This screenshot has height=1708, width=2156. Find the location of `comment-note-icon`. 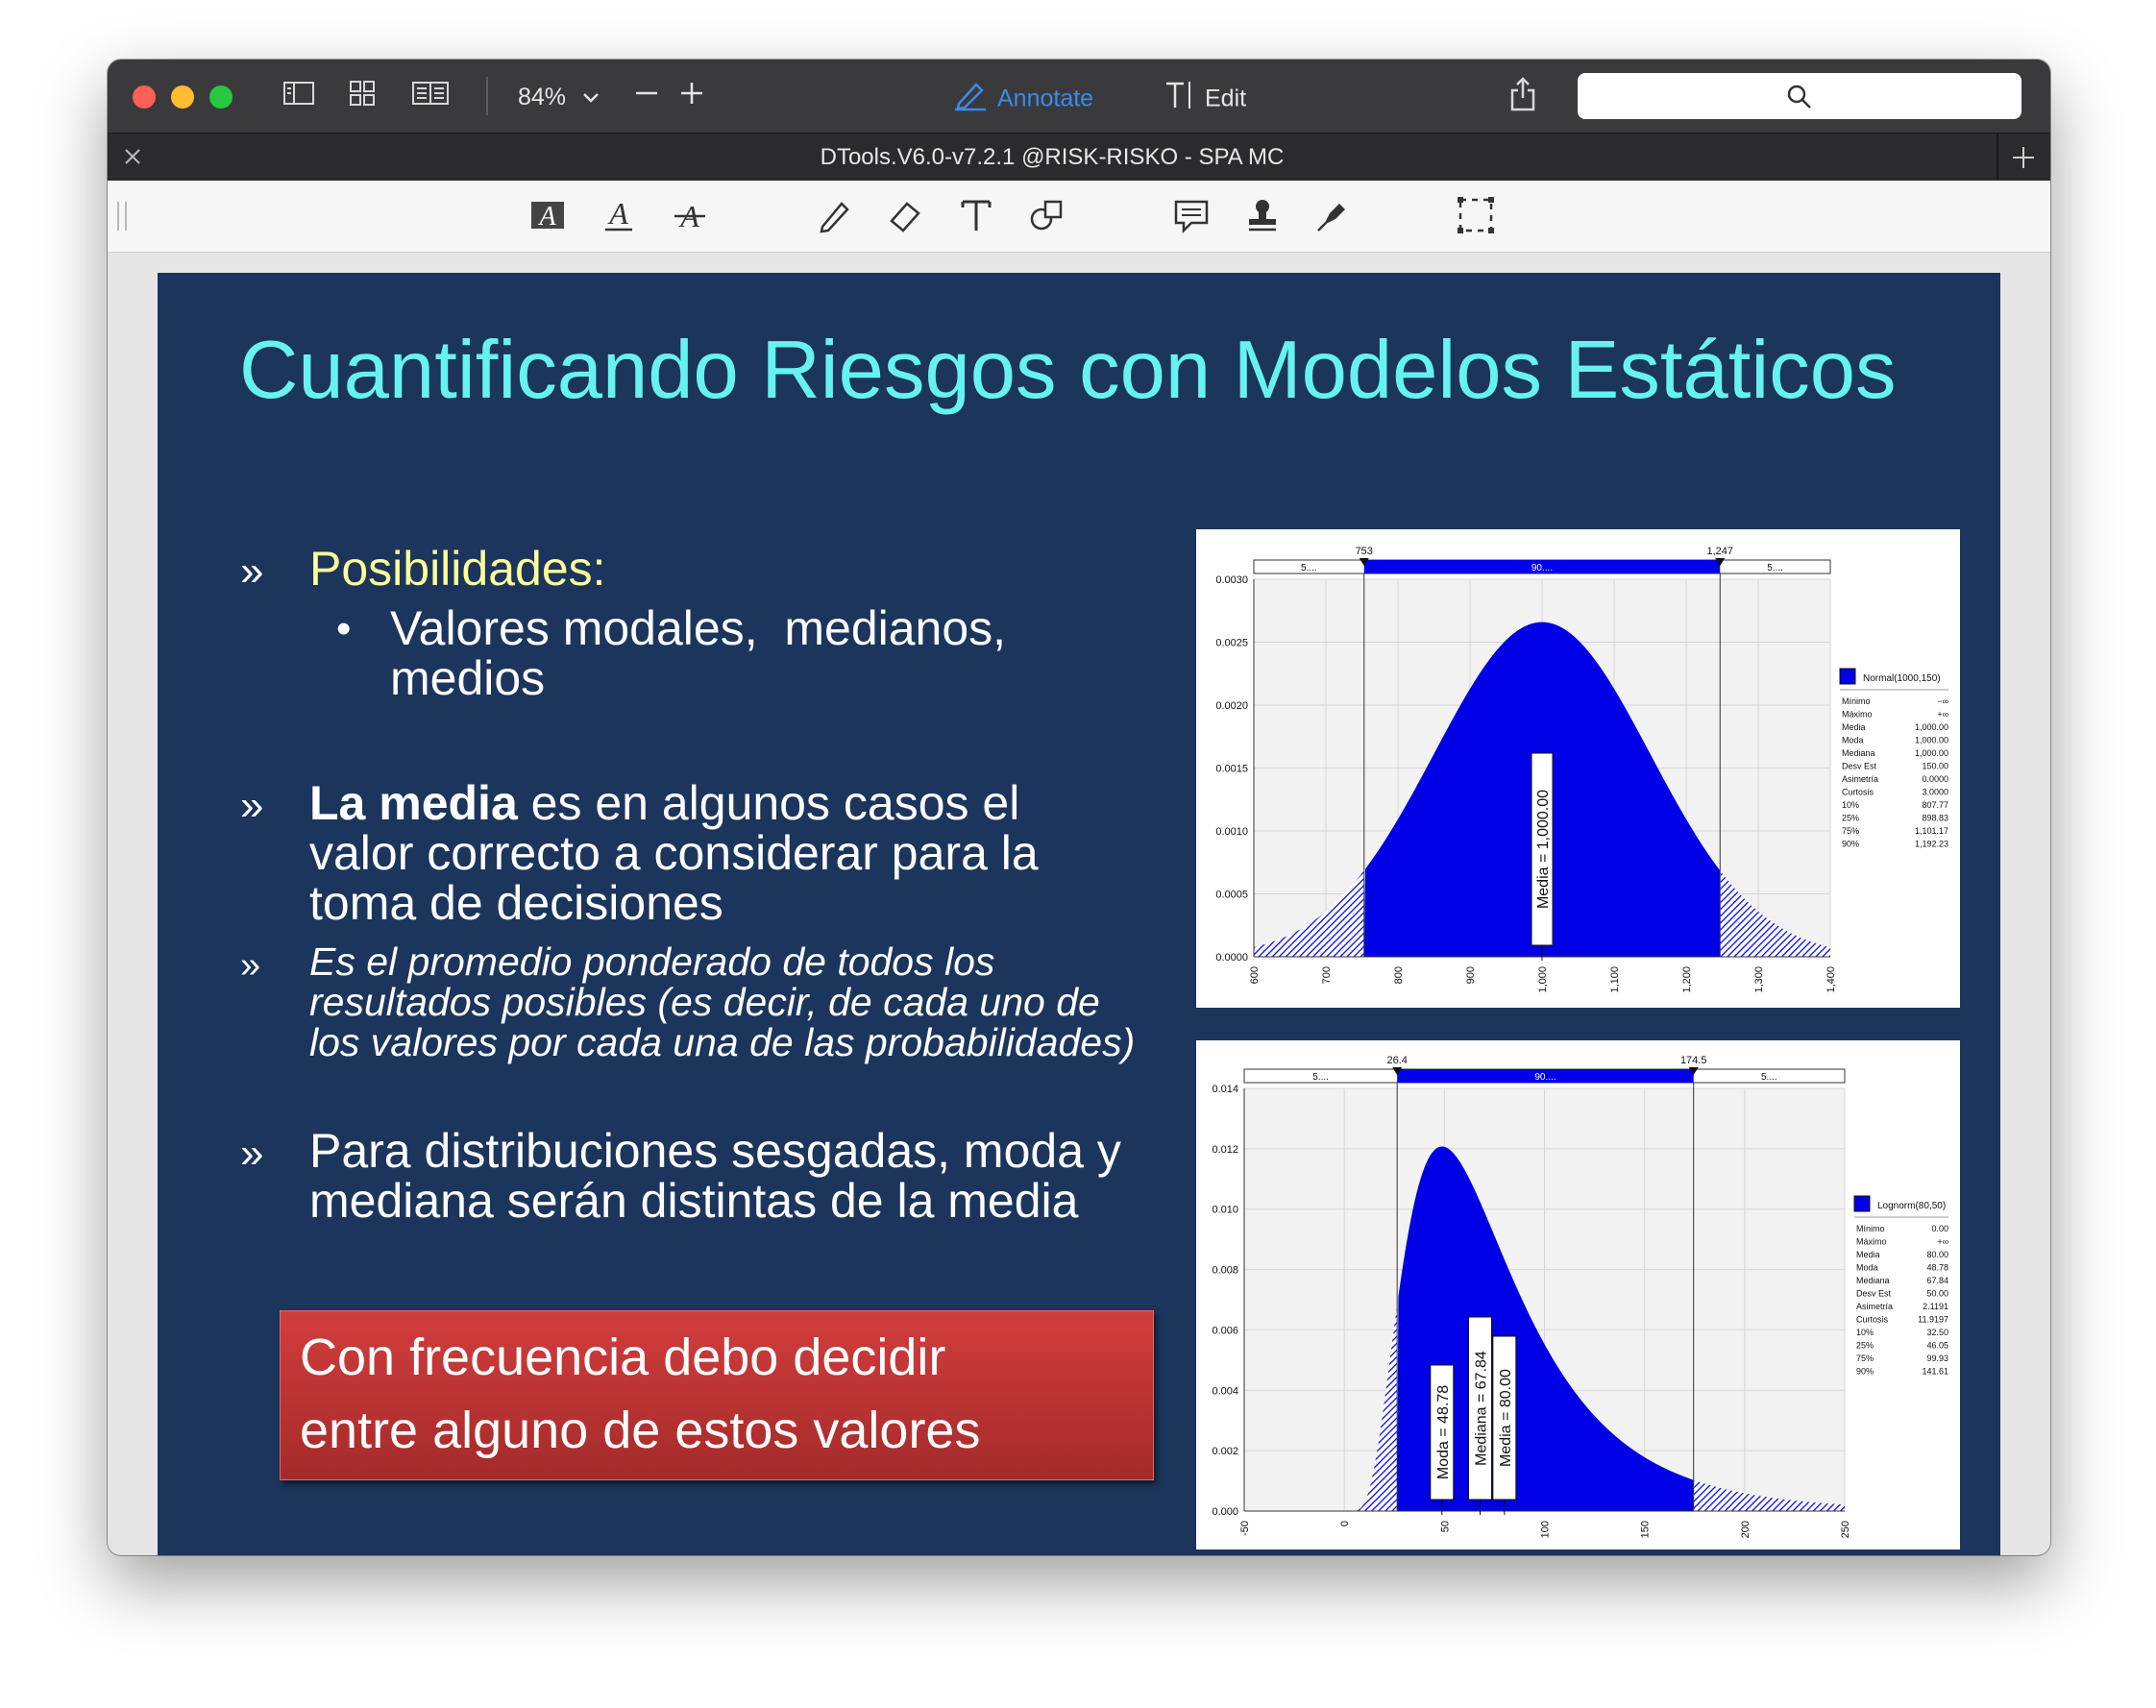

comment-note-icon is located at coordinates (1192, 217).